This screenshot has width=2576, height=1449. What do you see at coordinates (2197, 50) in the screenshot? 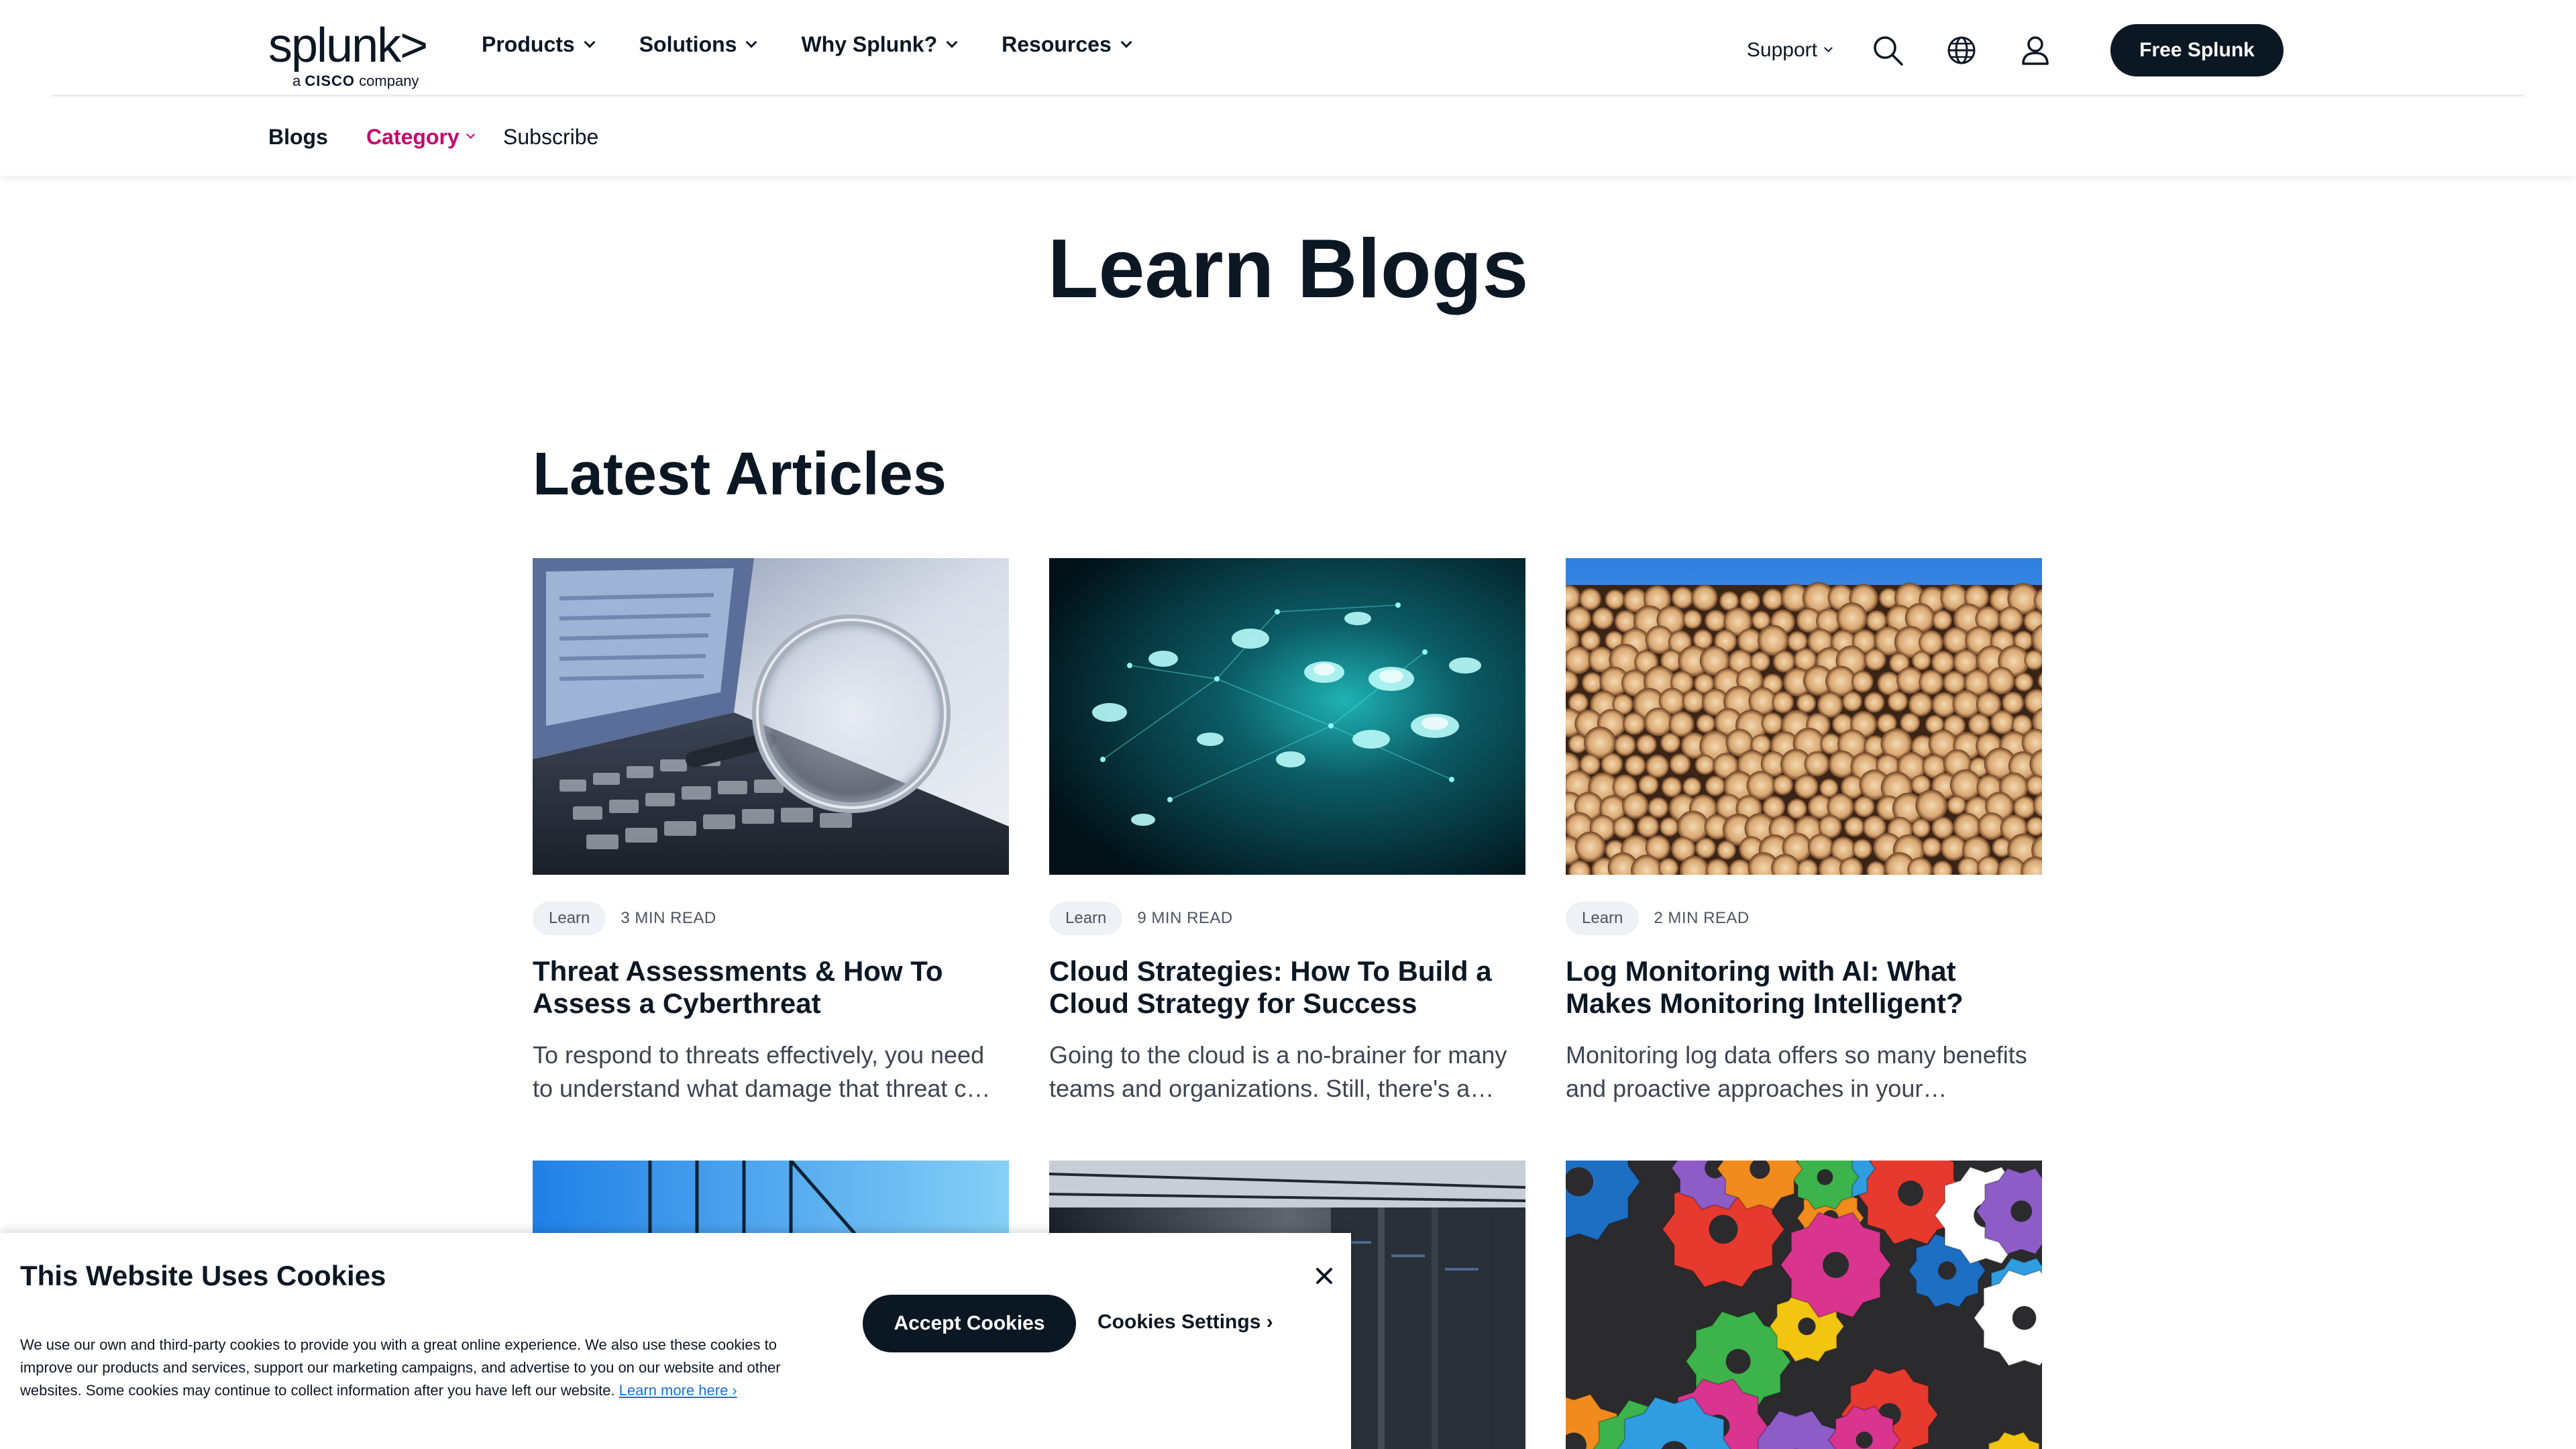
I see `free-splunk-button: Free Splunk` at bounding box center [2197, 50].